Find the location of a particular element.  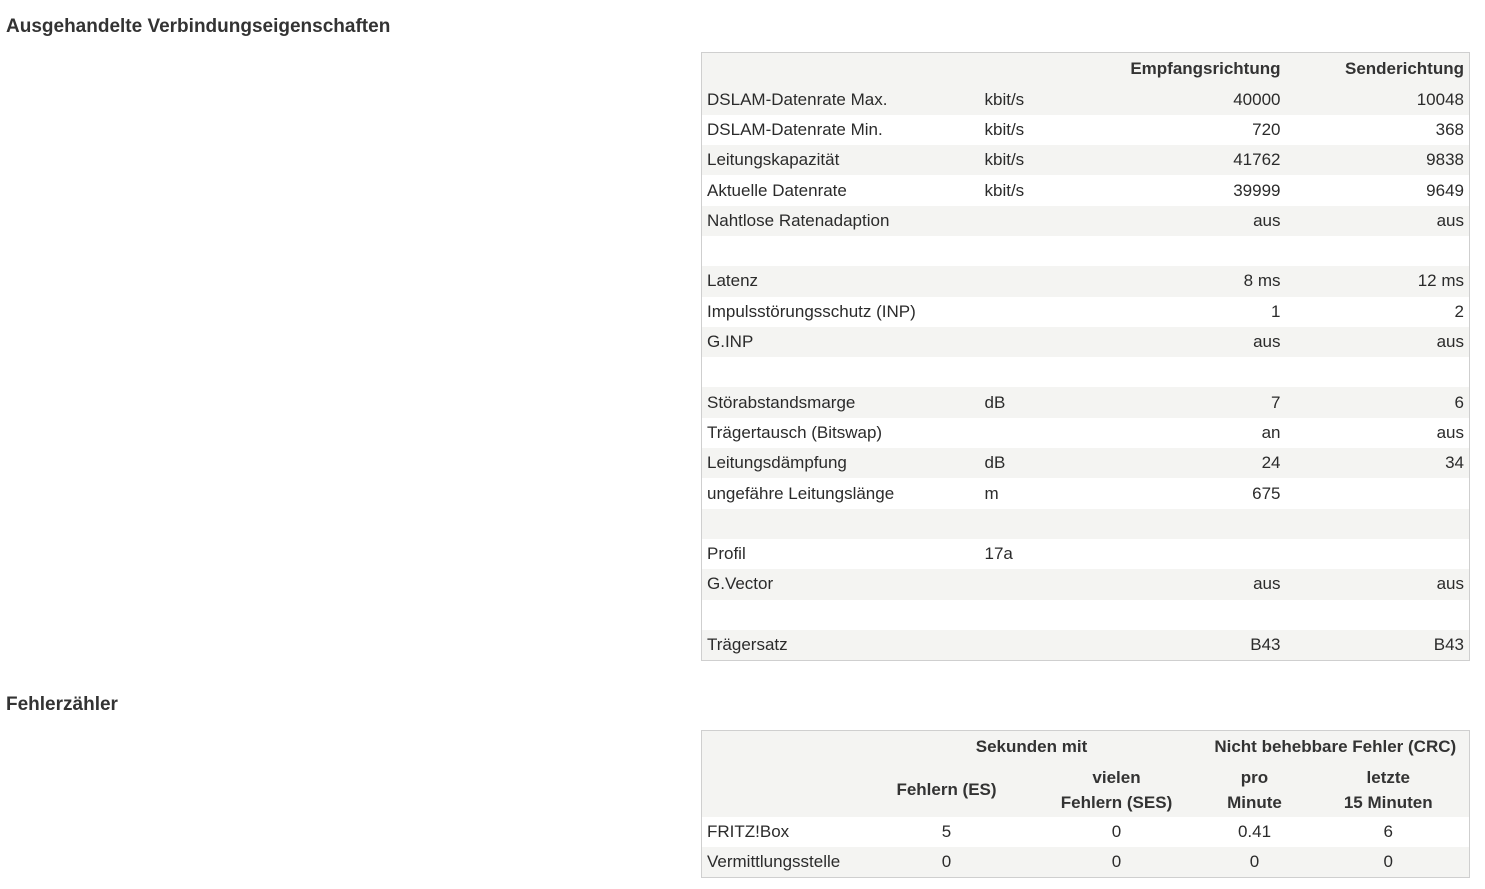

table-header-row: Empfangsrichtung Senderichtung is located at coordinates (1085, 68).